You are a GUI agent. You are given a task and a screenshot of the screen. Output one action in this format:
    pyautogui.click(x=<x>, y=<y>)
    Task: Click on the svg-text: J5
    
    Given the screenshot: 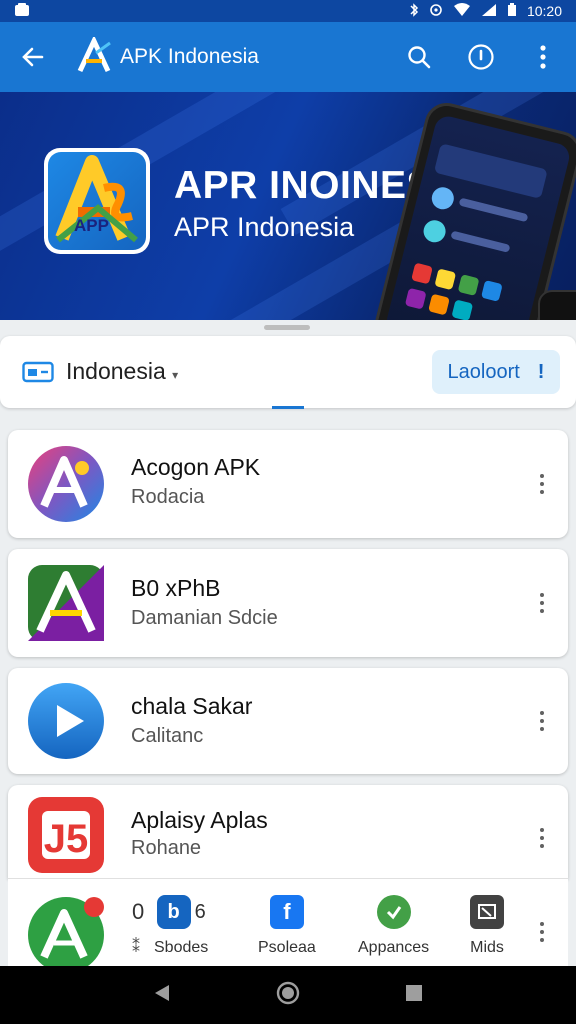 What is the action you would take?
    pyautogui.click(x=66, y=839)
    